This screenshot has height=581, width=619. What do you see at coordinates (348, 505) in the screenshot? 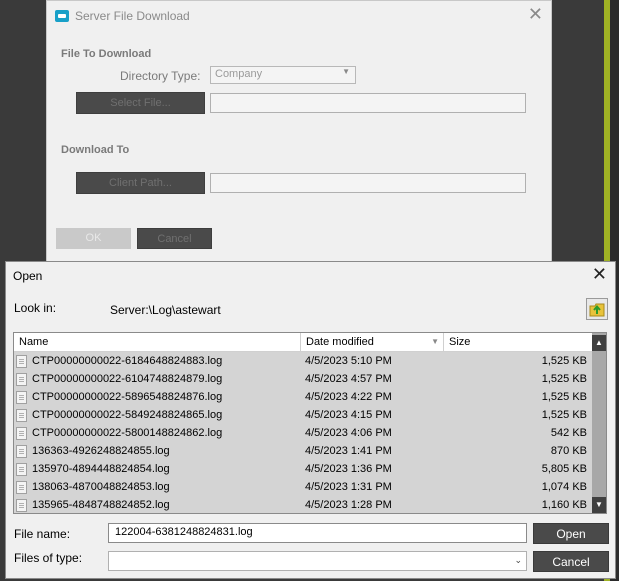
I see `file-date: 4/5/2023 1:28 PM` at bounding box center [348, 505].